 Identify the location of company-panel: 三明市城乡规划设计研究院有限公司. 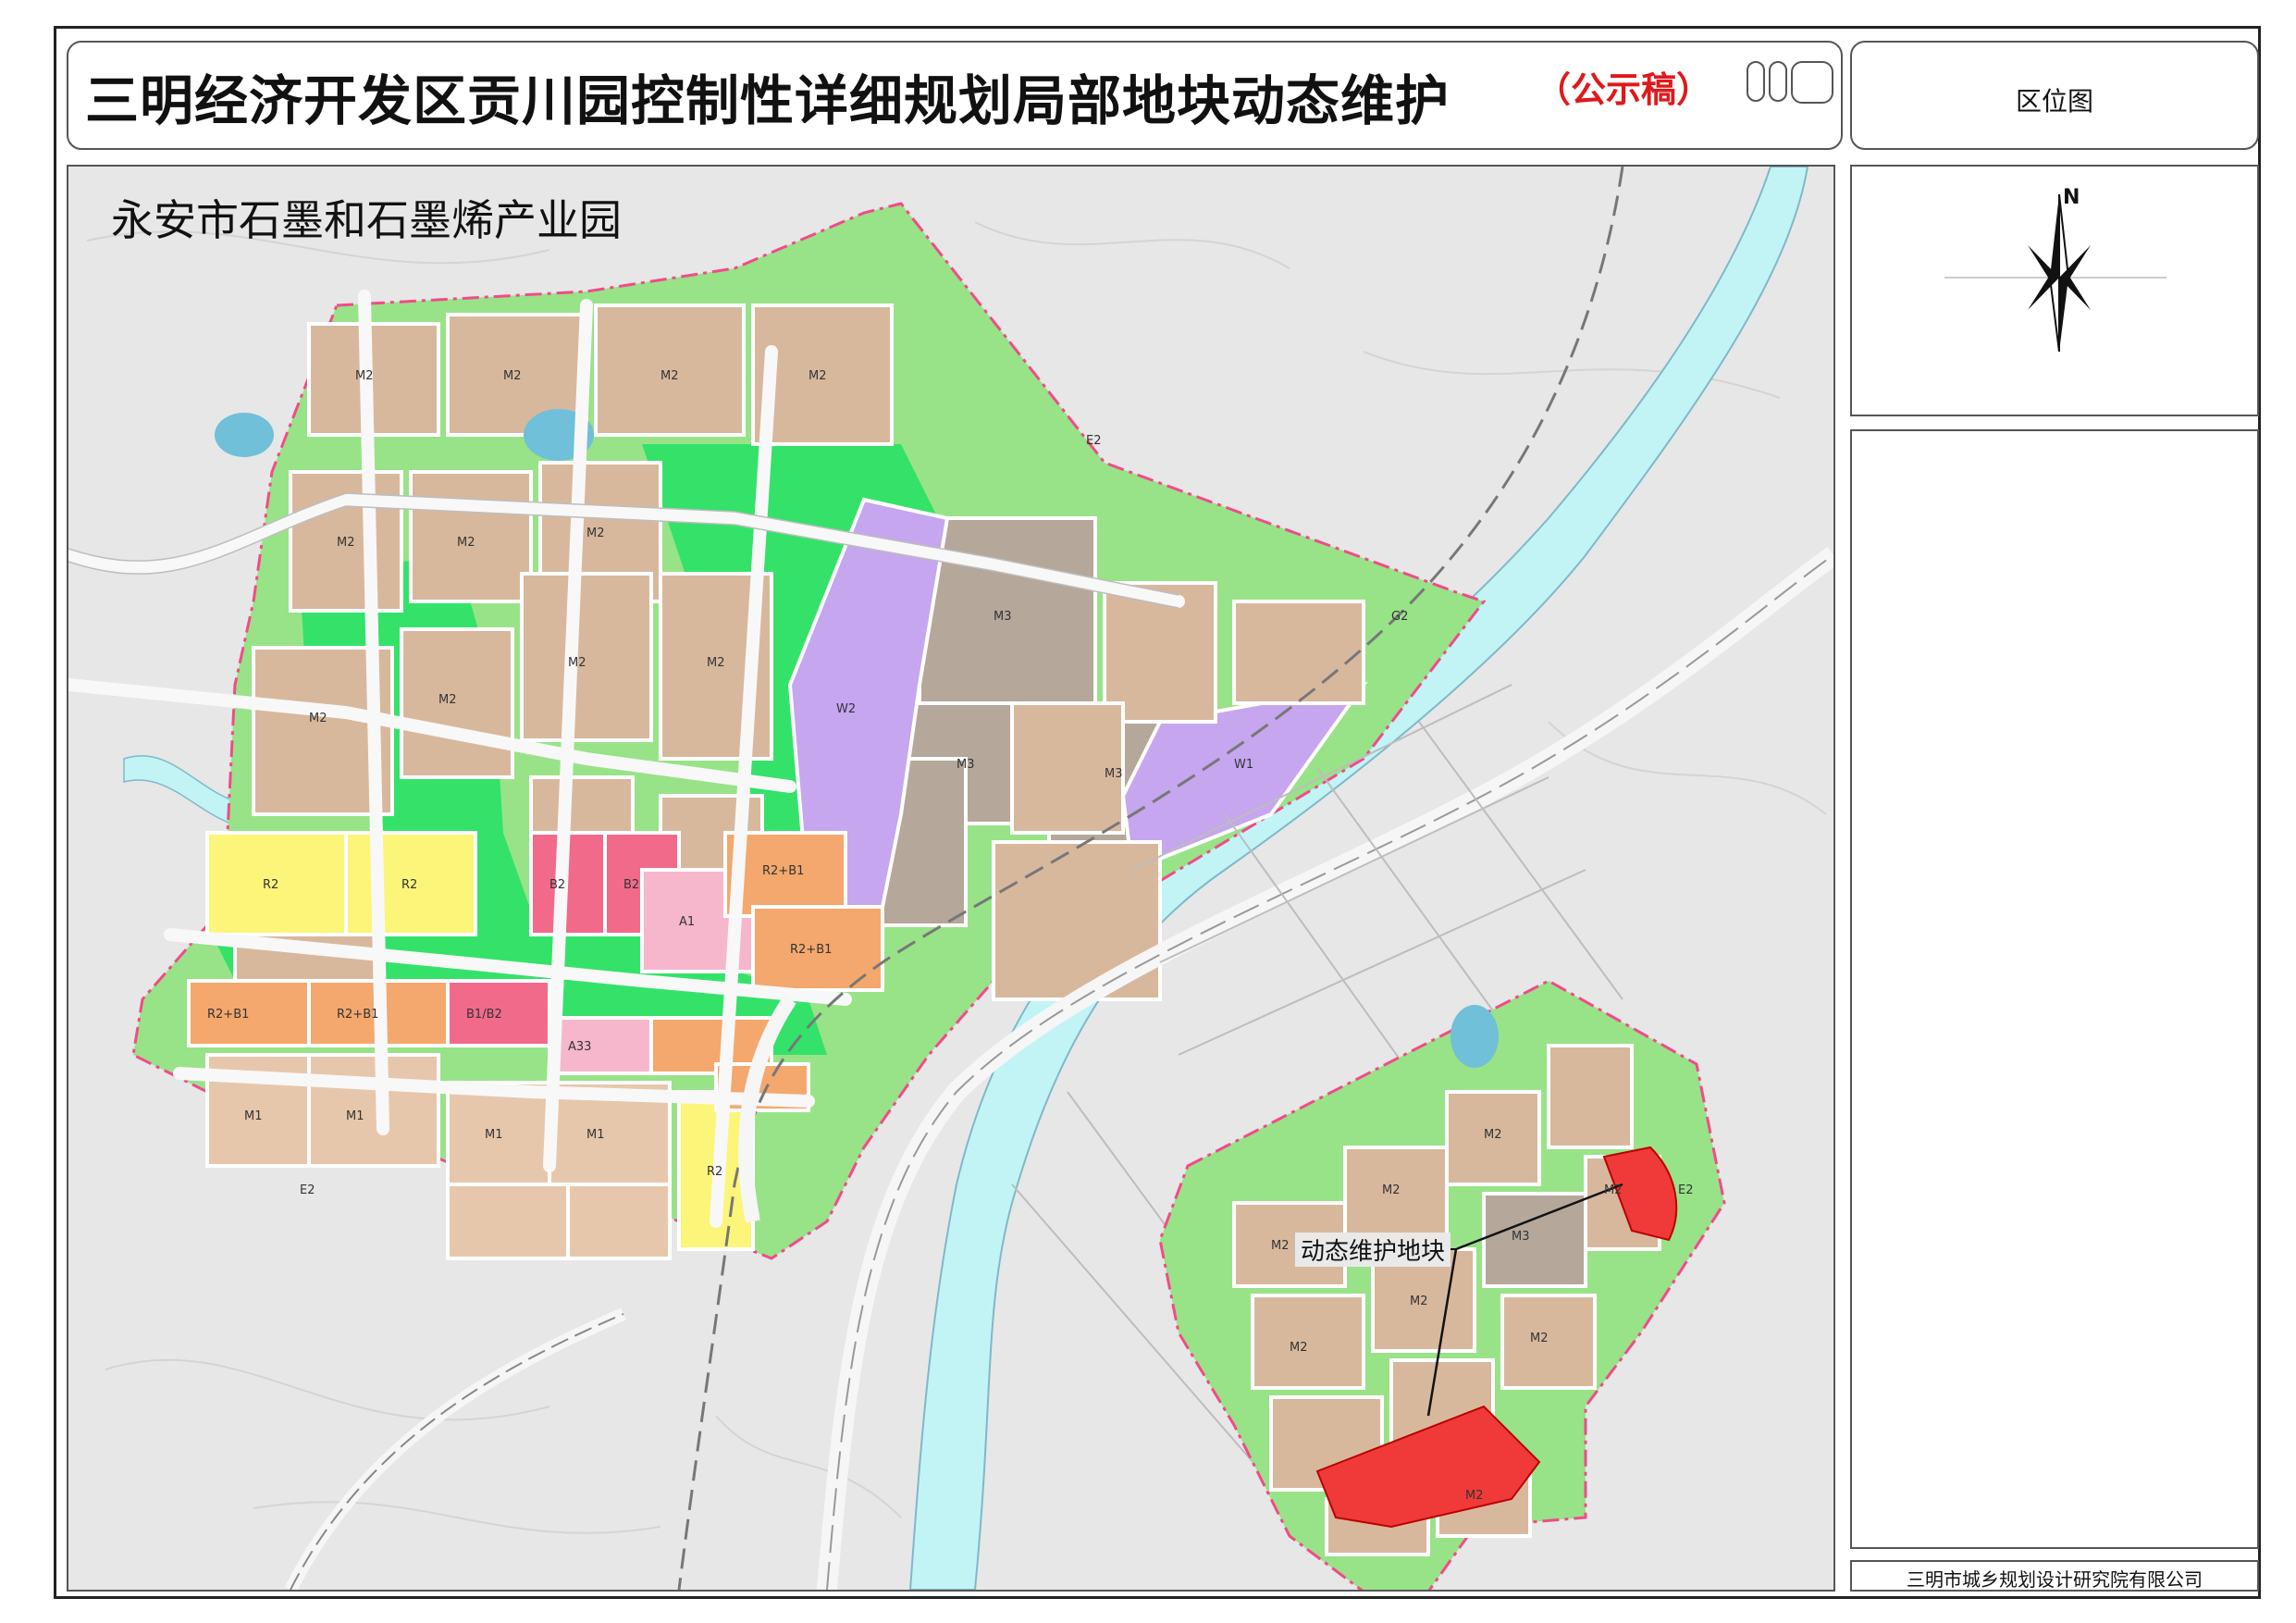
(2054, 1576).